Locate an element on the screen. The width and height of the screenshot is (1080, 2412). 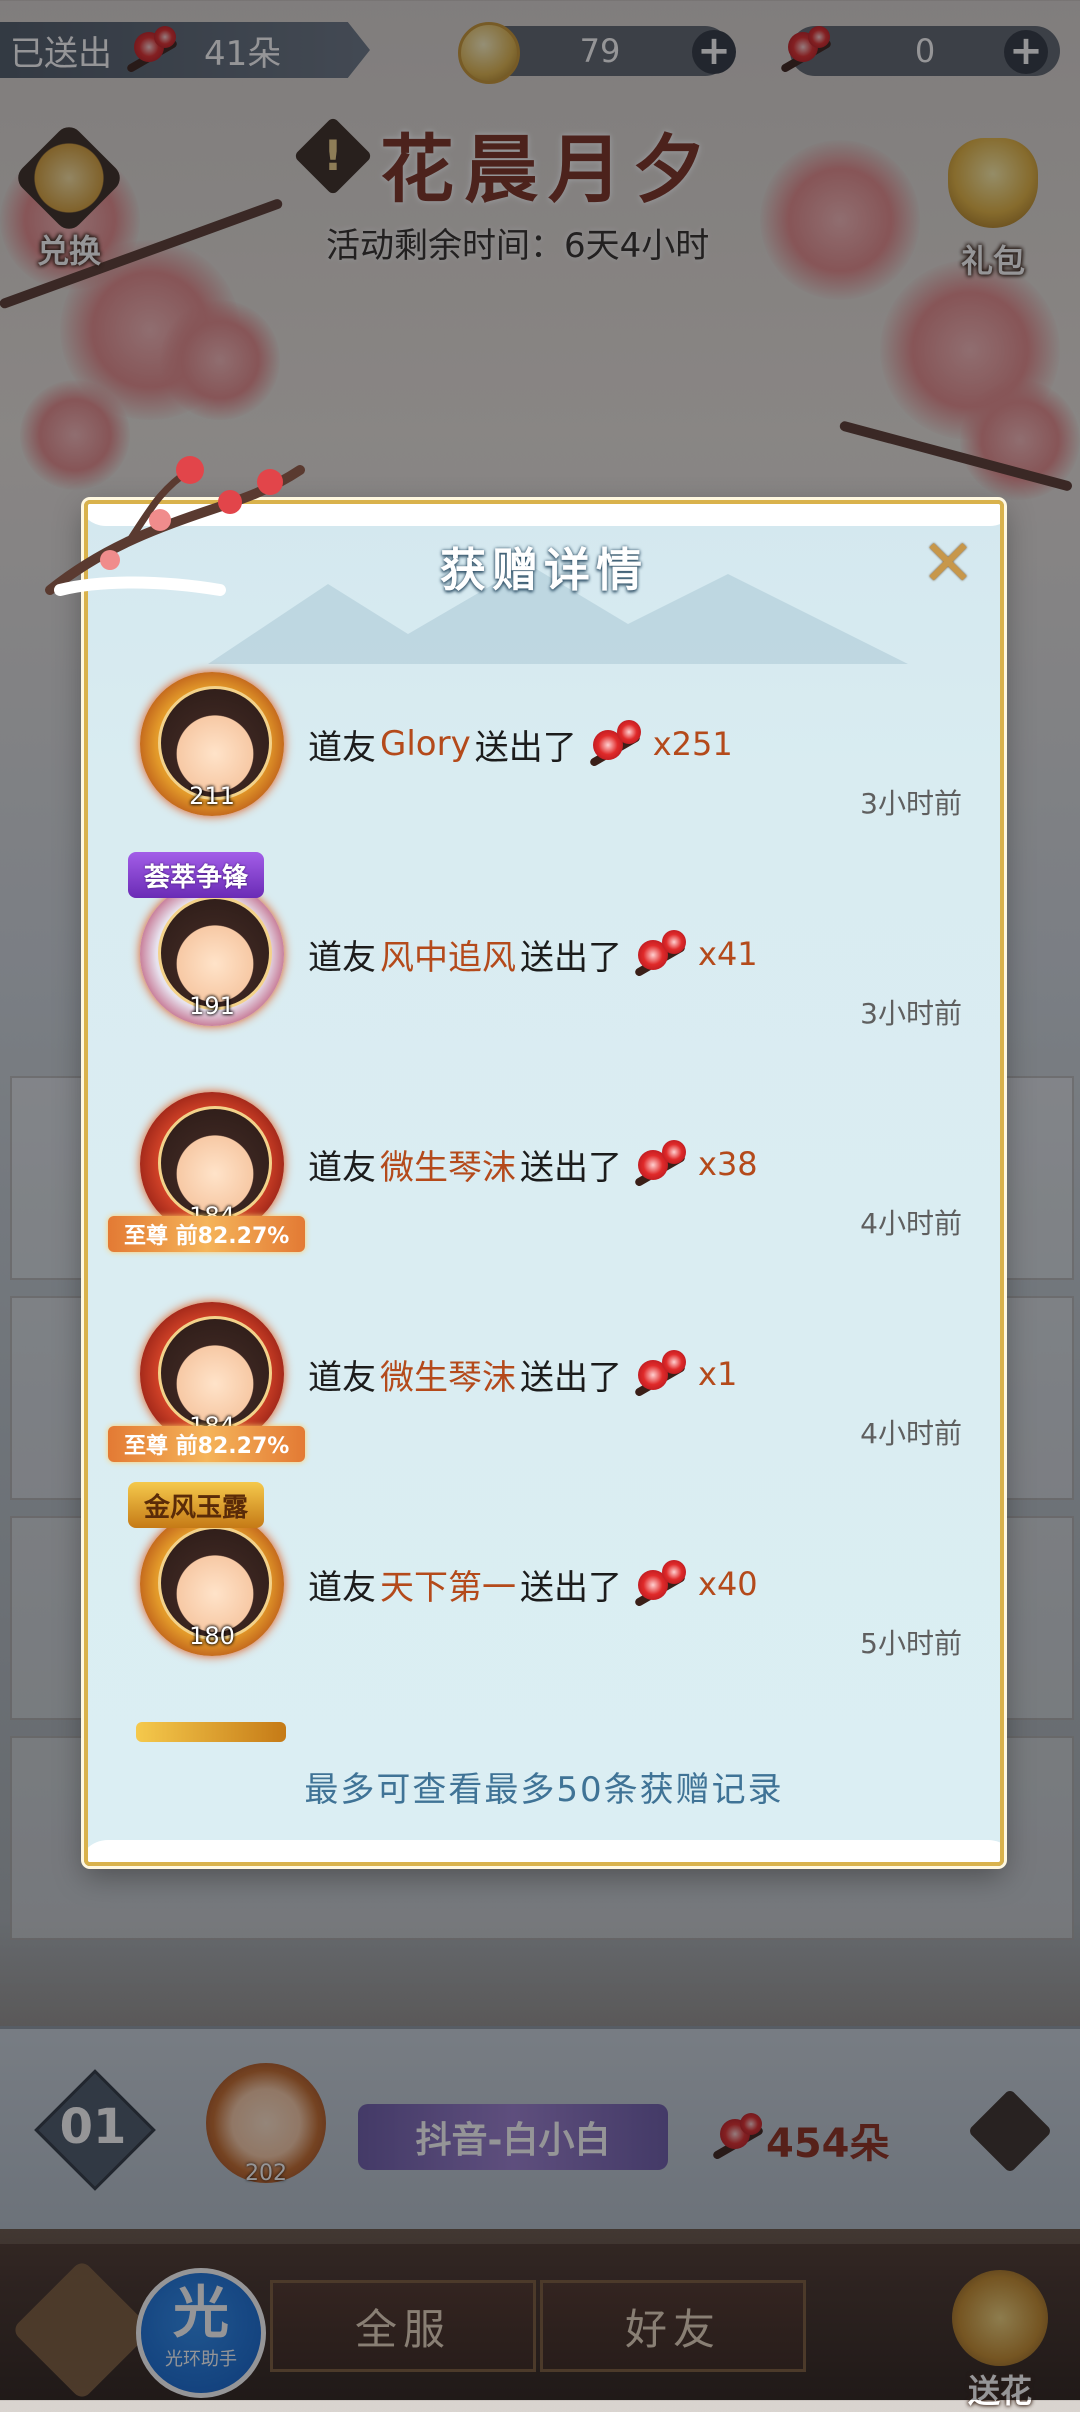
record-time: 5小时前 is located at coordinates (911, 1643).